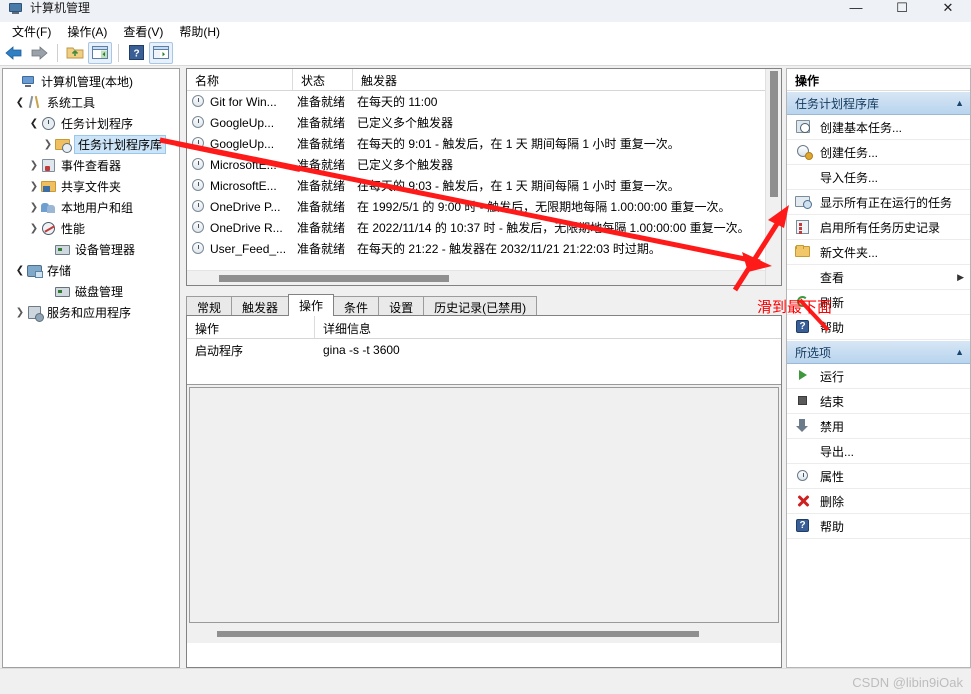 The image size is (971, 694). What do you see at coordinates (311, 305) in the screenshot?
I see `tab-actions: 操作` at bounding box center [311, 305].